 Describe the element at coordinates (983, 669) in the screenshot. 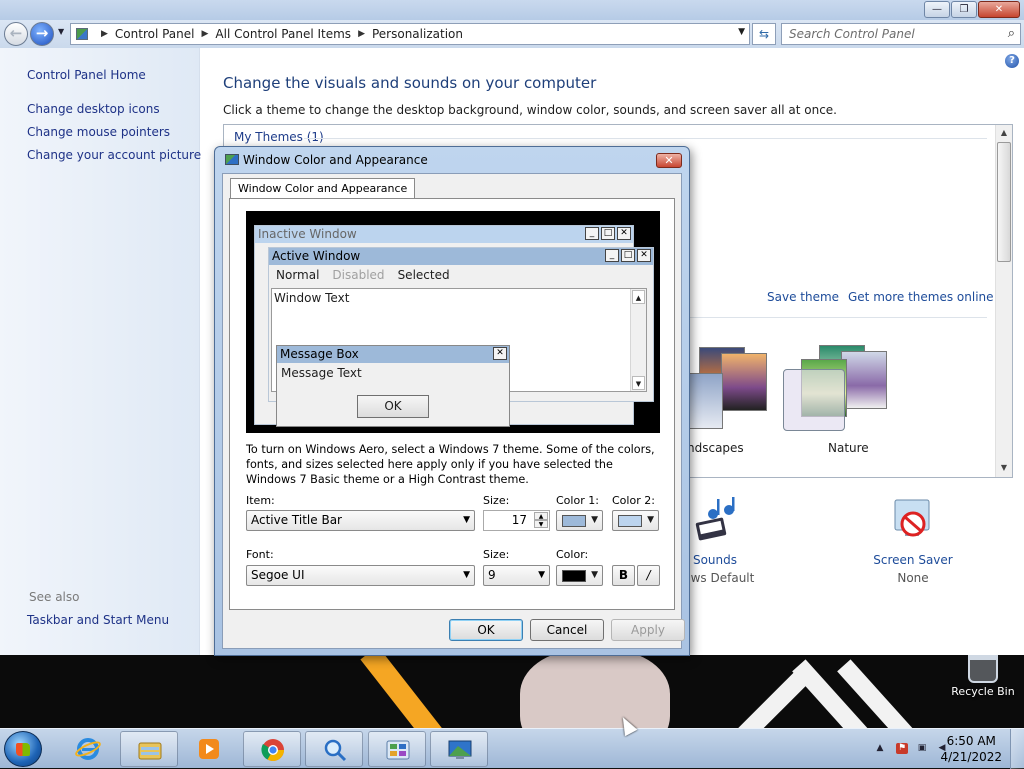

I see `recycle-bin-graphic` at that location.